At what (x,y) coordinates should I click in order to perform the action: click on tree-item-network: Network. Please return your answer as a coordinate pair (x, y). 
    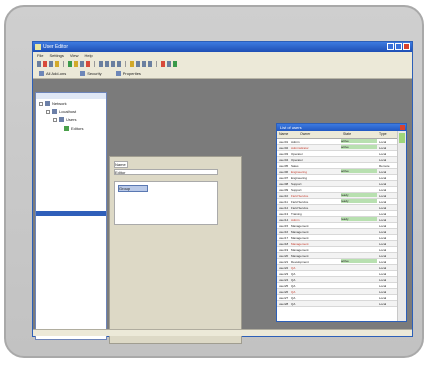
    Looking at the image, I should click on (53, 103).